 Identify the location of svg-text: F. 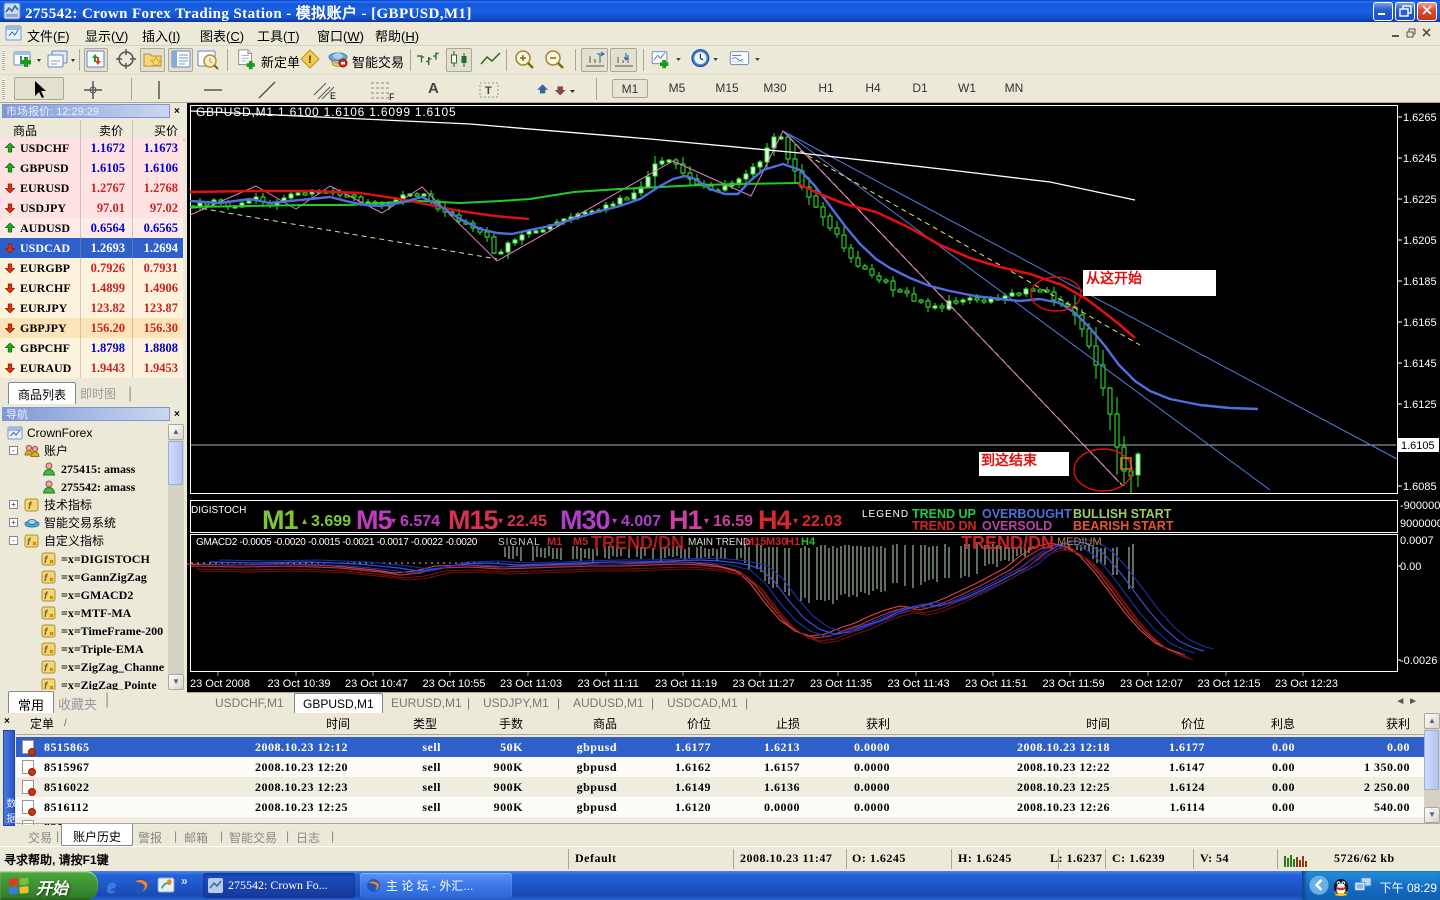
(392, 97).